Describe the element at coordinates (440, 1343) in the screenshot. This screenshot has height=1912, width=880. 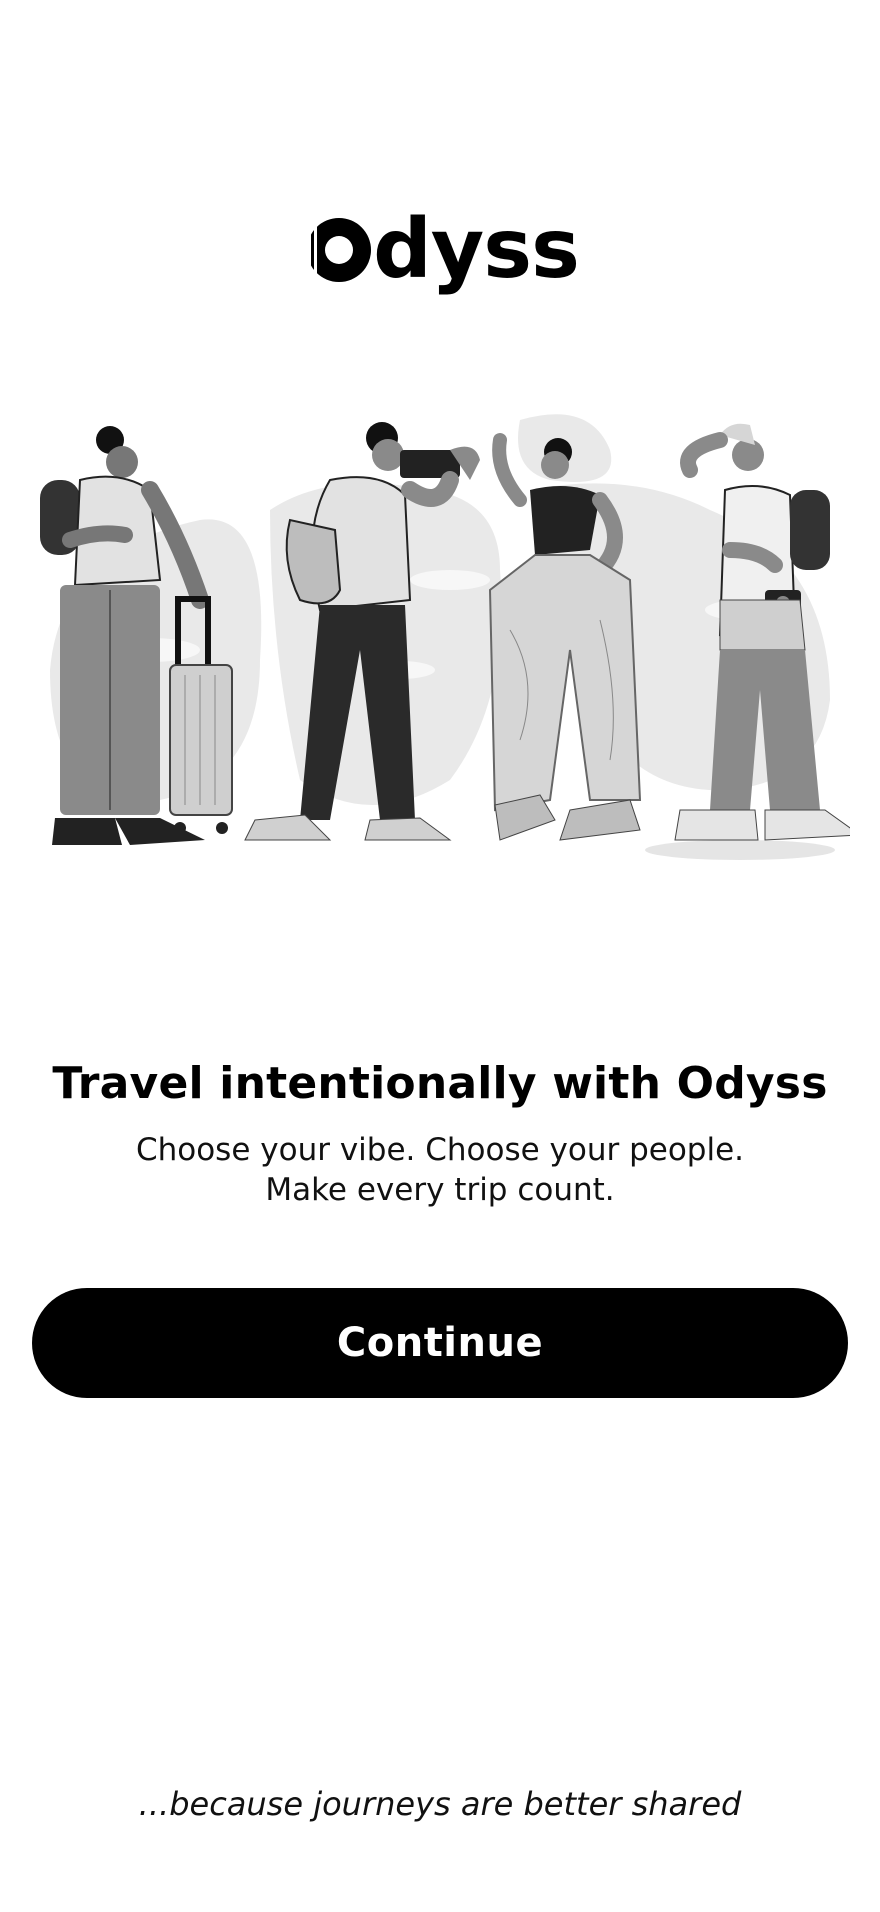
I see `continue-button: Continue` at that location.